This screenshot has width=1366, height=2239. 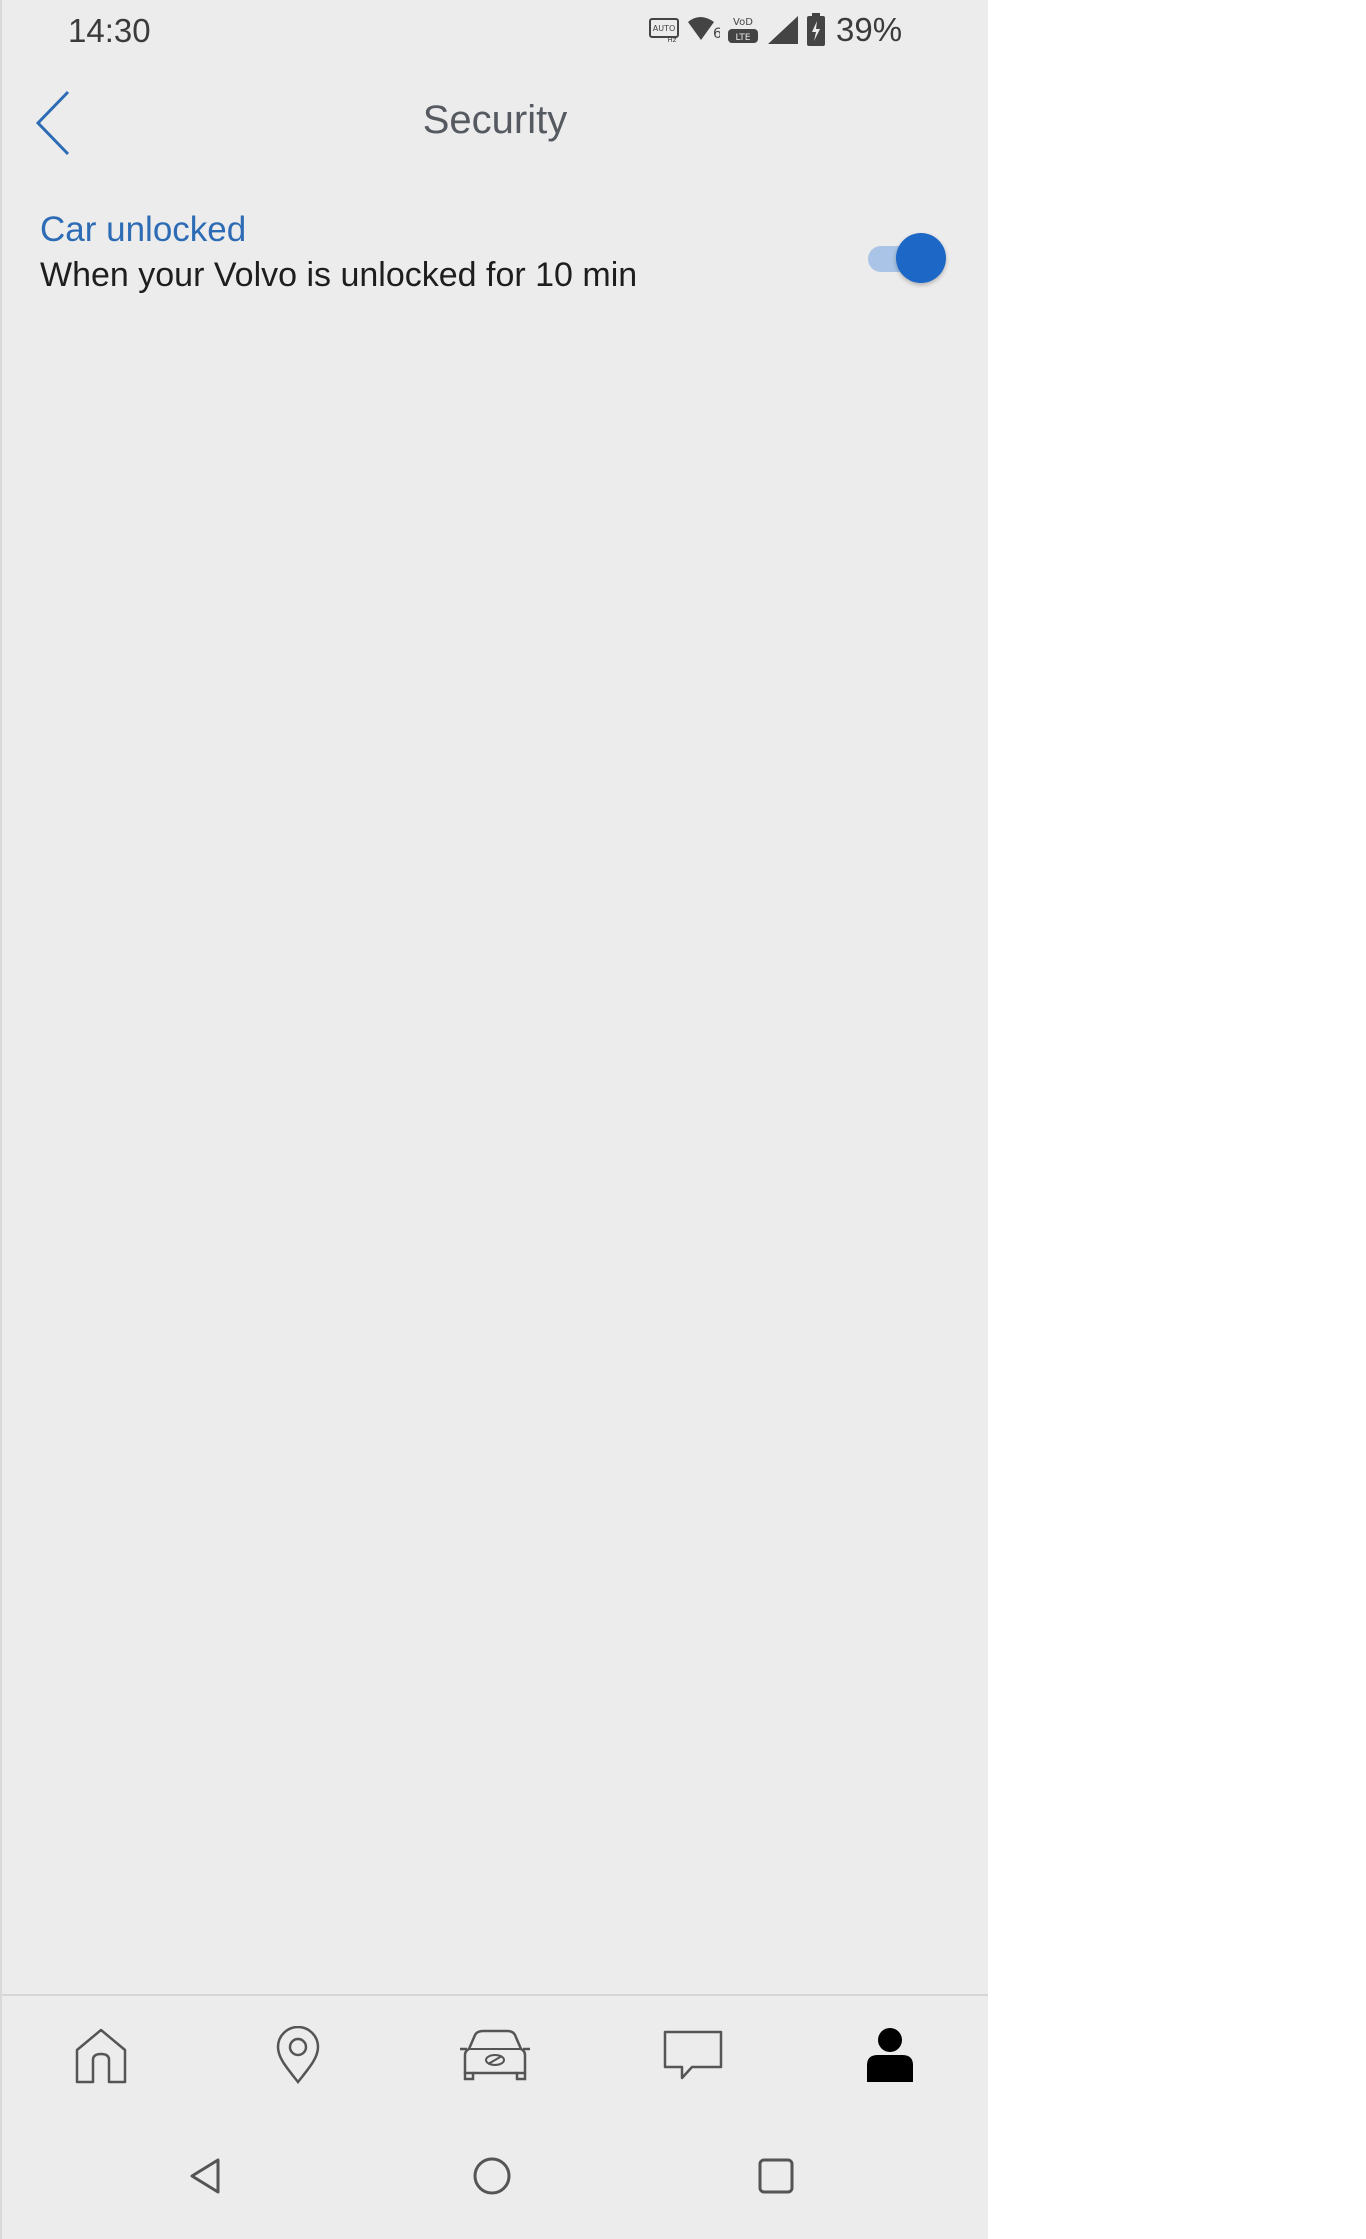 What do you see at coordinates (743, 30) in the screenshot?
I see `volte-icon: VoD LTE` at bounding box center [743, 30].